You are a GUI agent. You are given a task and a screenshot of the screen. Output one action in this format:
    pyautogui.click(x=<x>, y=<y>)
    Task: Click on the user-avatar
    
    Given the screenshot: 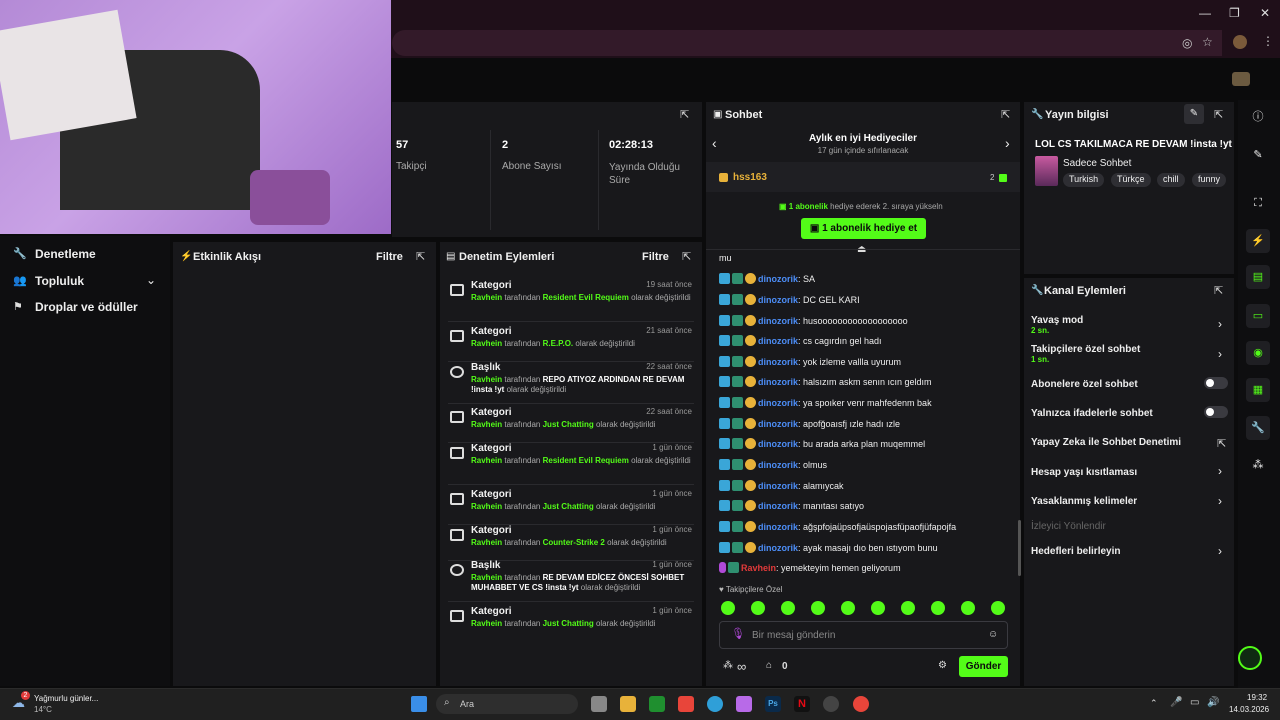 What is the action you would take?
    pyautogui.click(x=1241, y=79)
    